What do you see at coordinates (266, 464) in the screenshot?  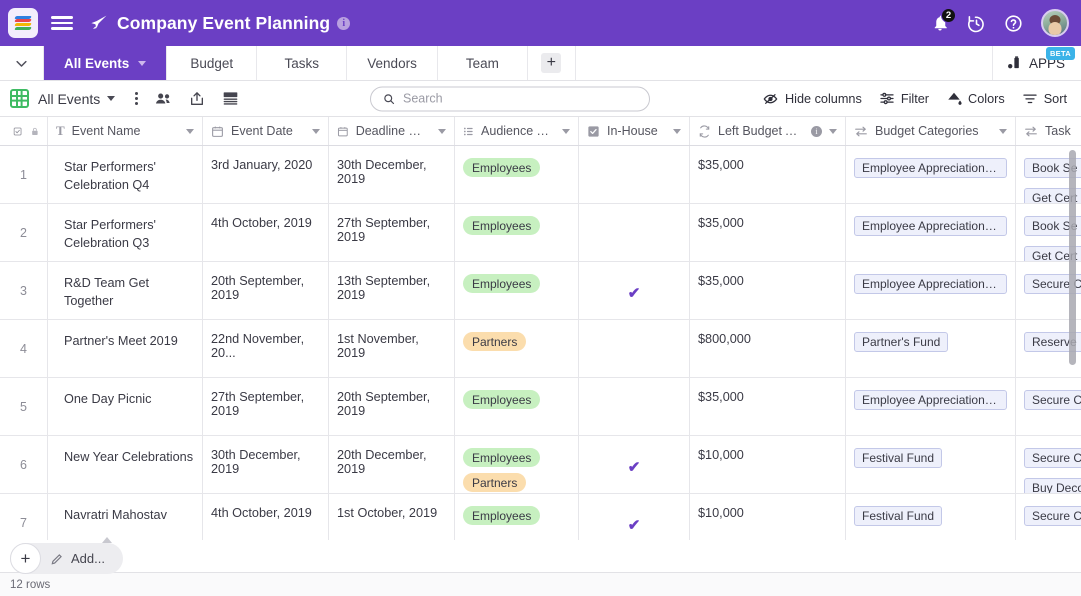 I see `cell-event-date: 30th December, 2019` at bounding box center [266, 464].